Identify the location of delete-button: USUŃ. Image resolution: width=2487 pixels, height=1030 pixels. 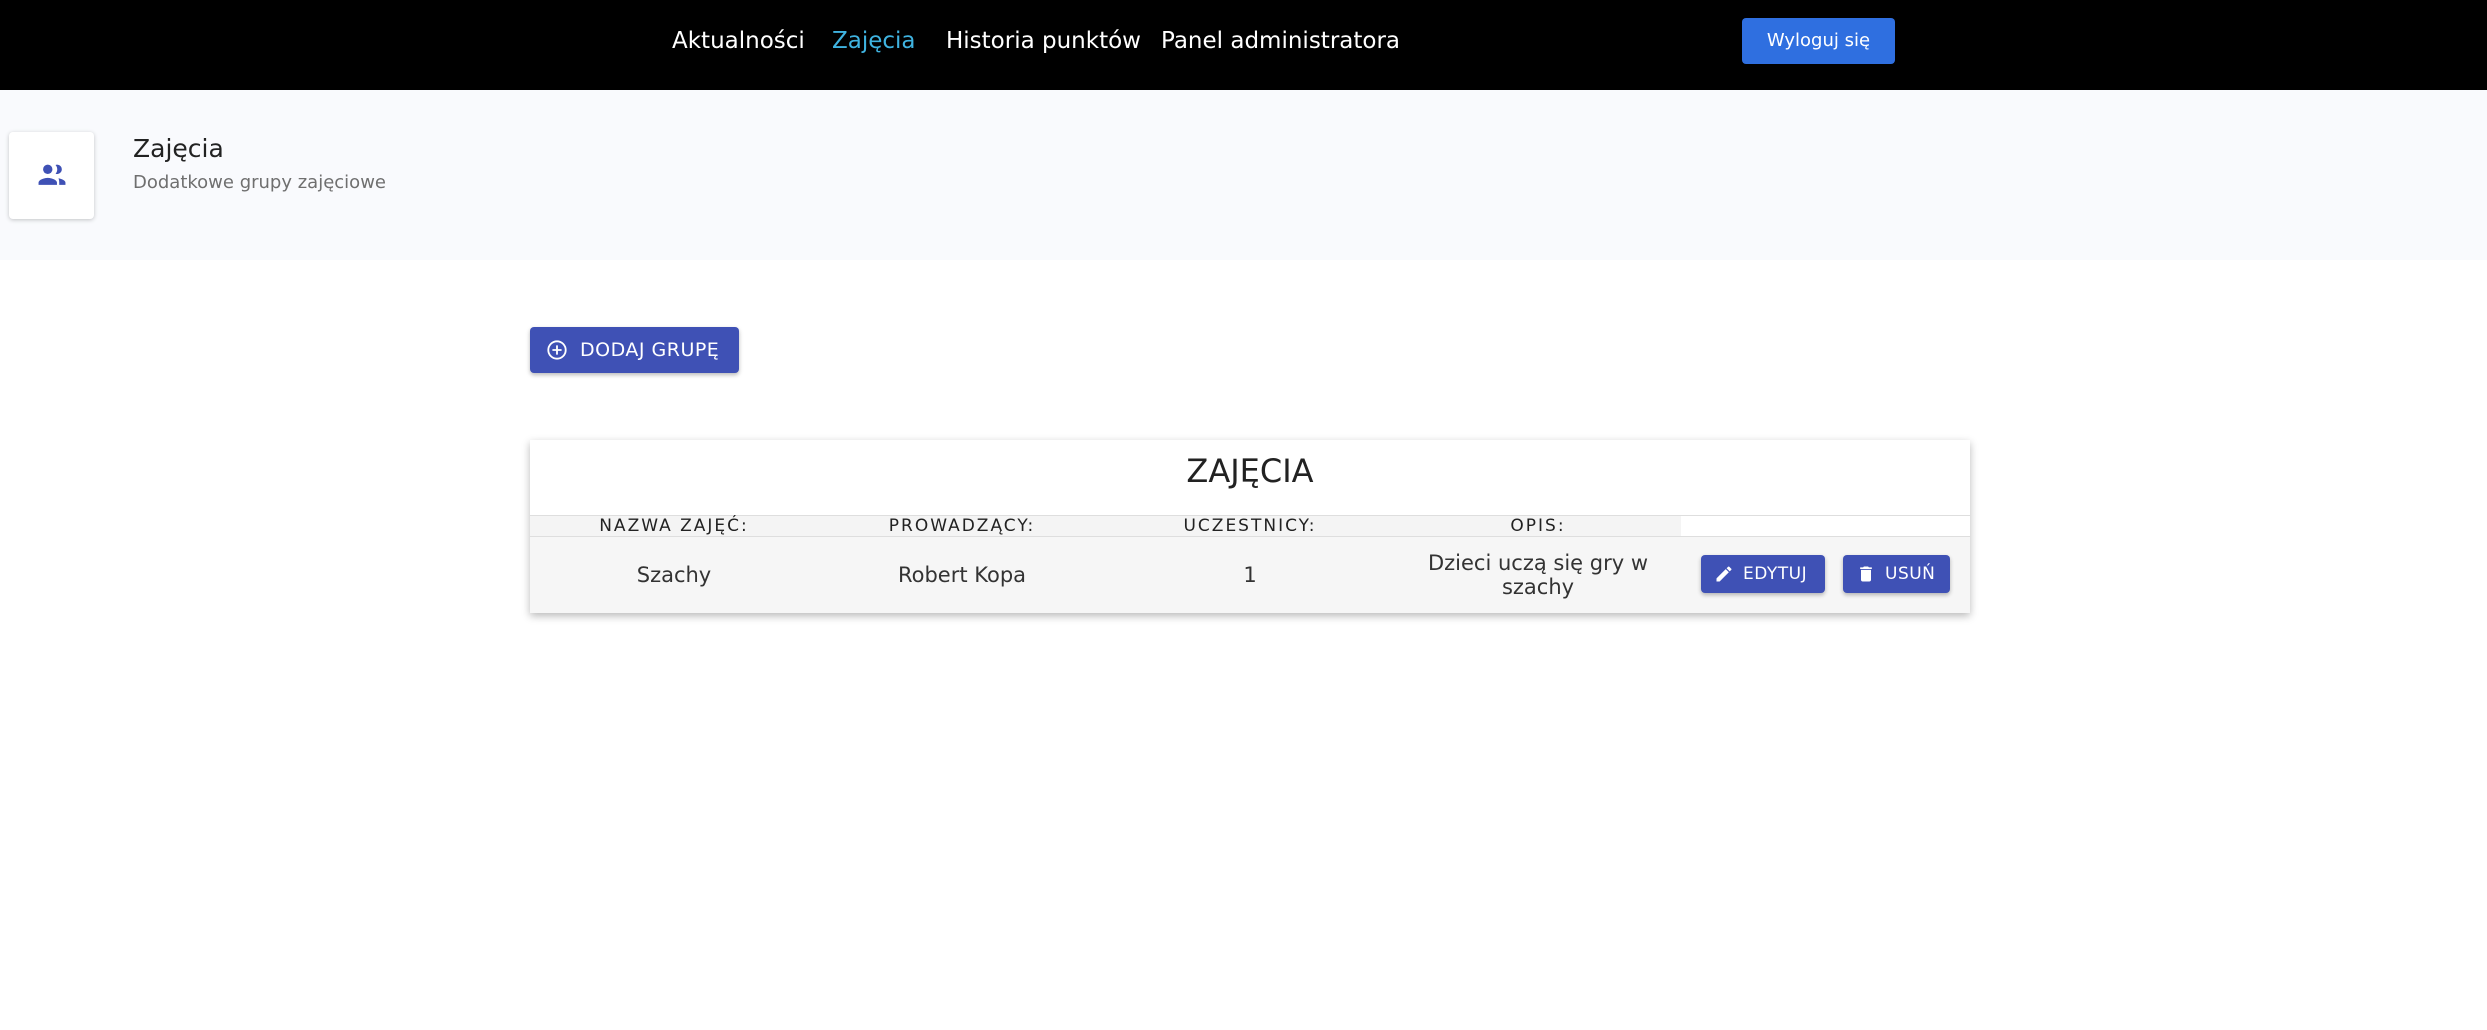
(1896, 574).